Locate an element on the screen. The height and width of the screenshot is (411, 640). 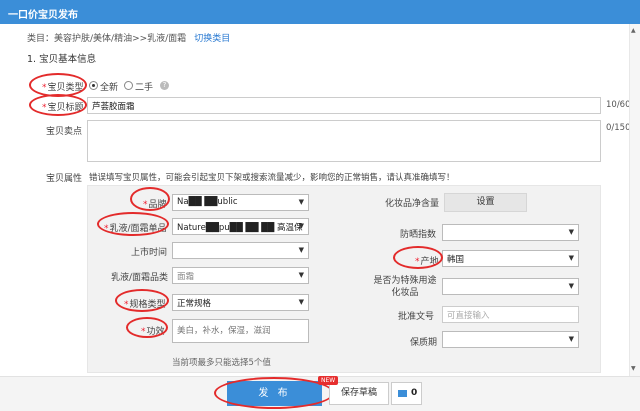
new-badge: NEW is located at coordinates (328, 380).